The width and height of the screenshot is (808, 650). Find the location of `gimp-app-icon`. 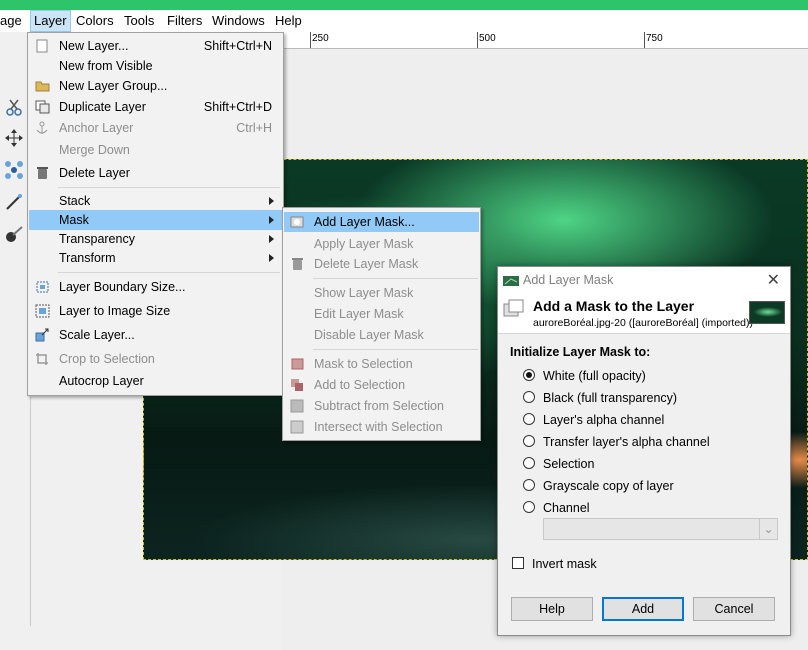

gimp-app-icon is located at coordinates (511, 282).